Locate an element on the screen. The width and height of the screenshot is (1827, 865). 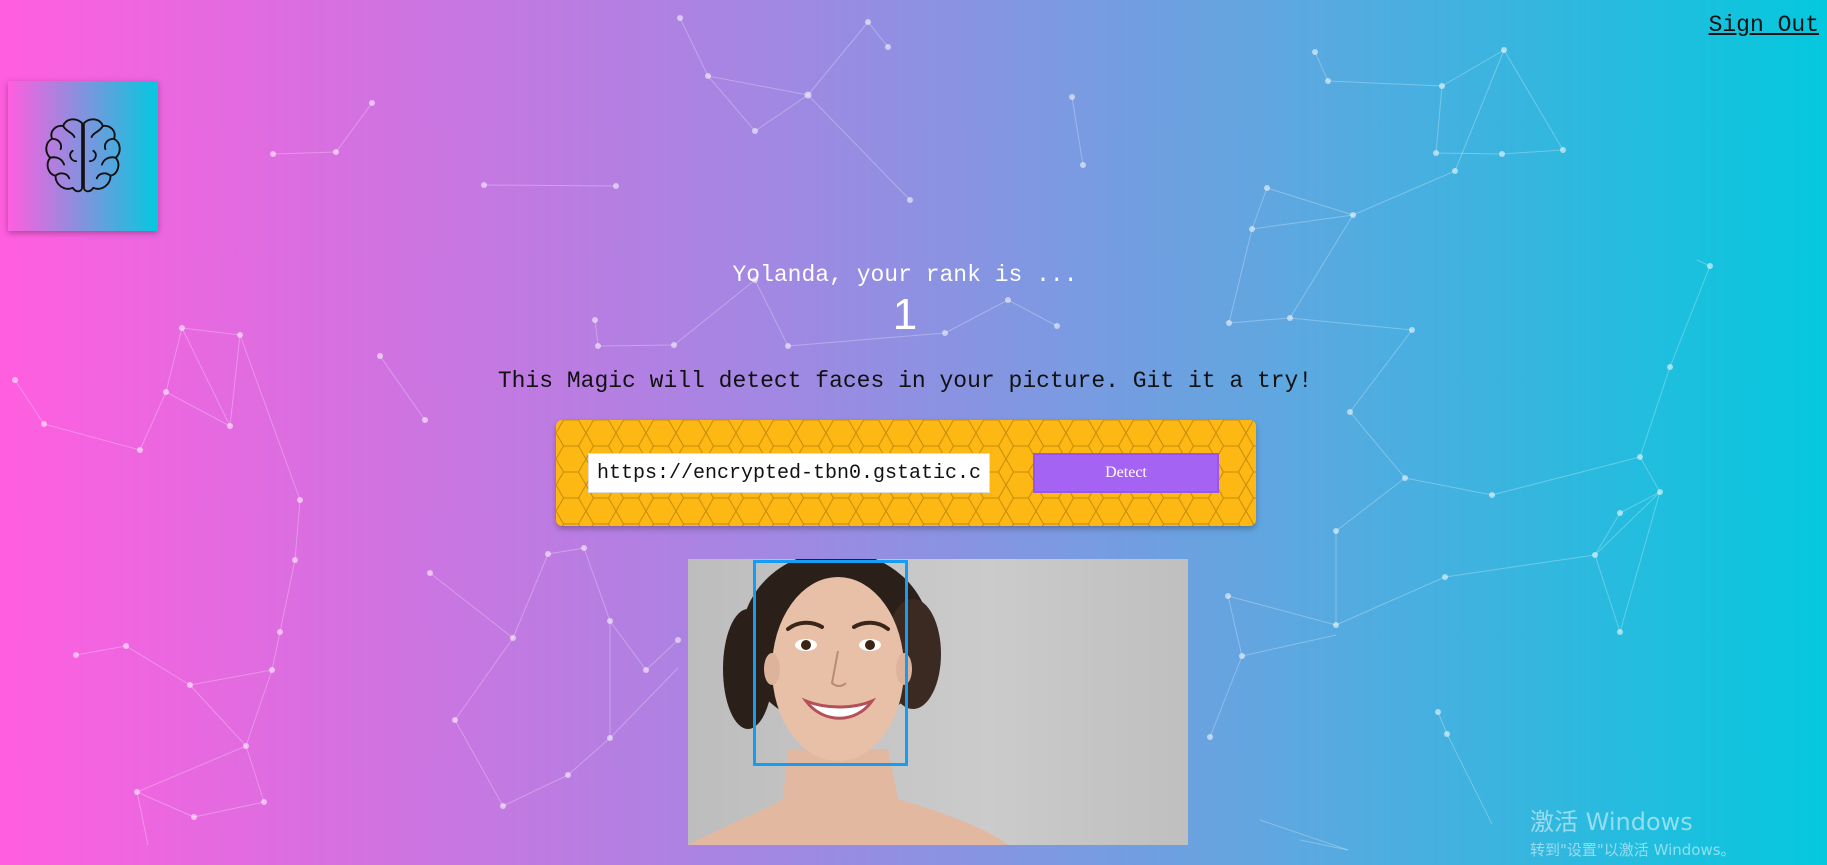
logo is located at coordinates (83, 156).